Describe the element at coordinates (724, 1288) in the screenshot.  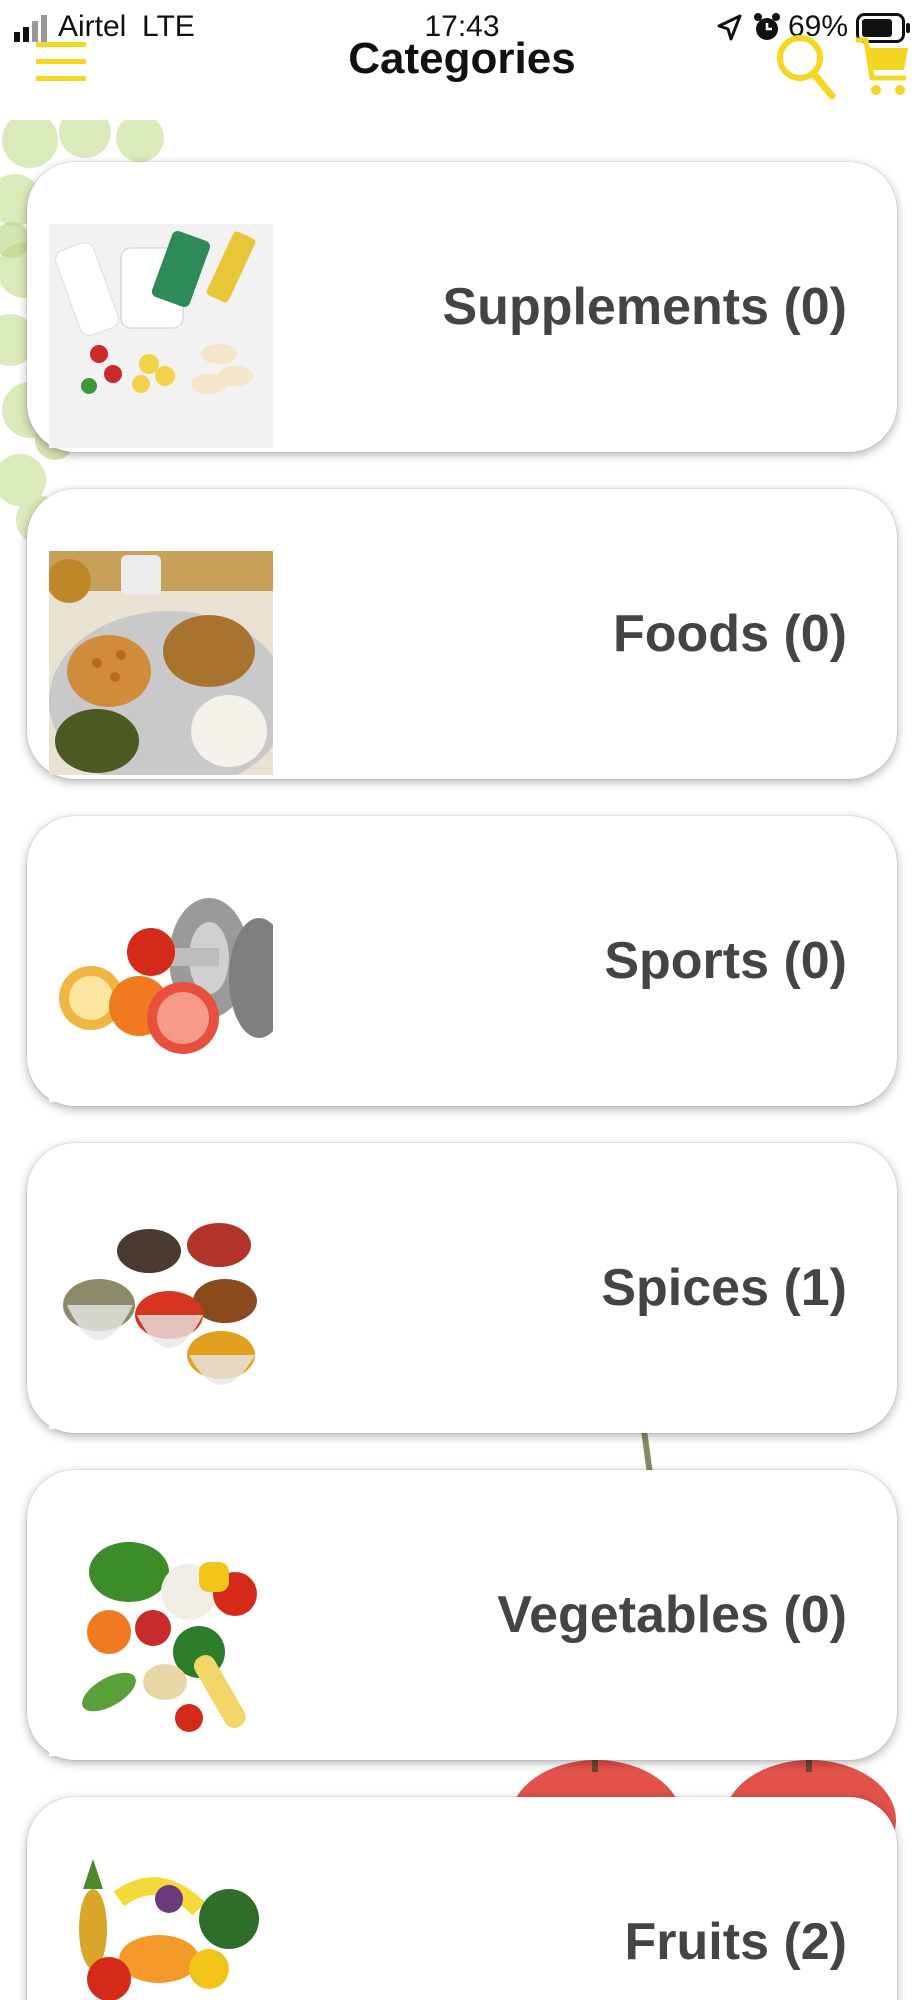
I see `category-label: Spices (1)` at that location.